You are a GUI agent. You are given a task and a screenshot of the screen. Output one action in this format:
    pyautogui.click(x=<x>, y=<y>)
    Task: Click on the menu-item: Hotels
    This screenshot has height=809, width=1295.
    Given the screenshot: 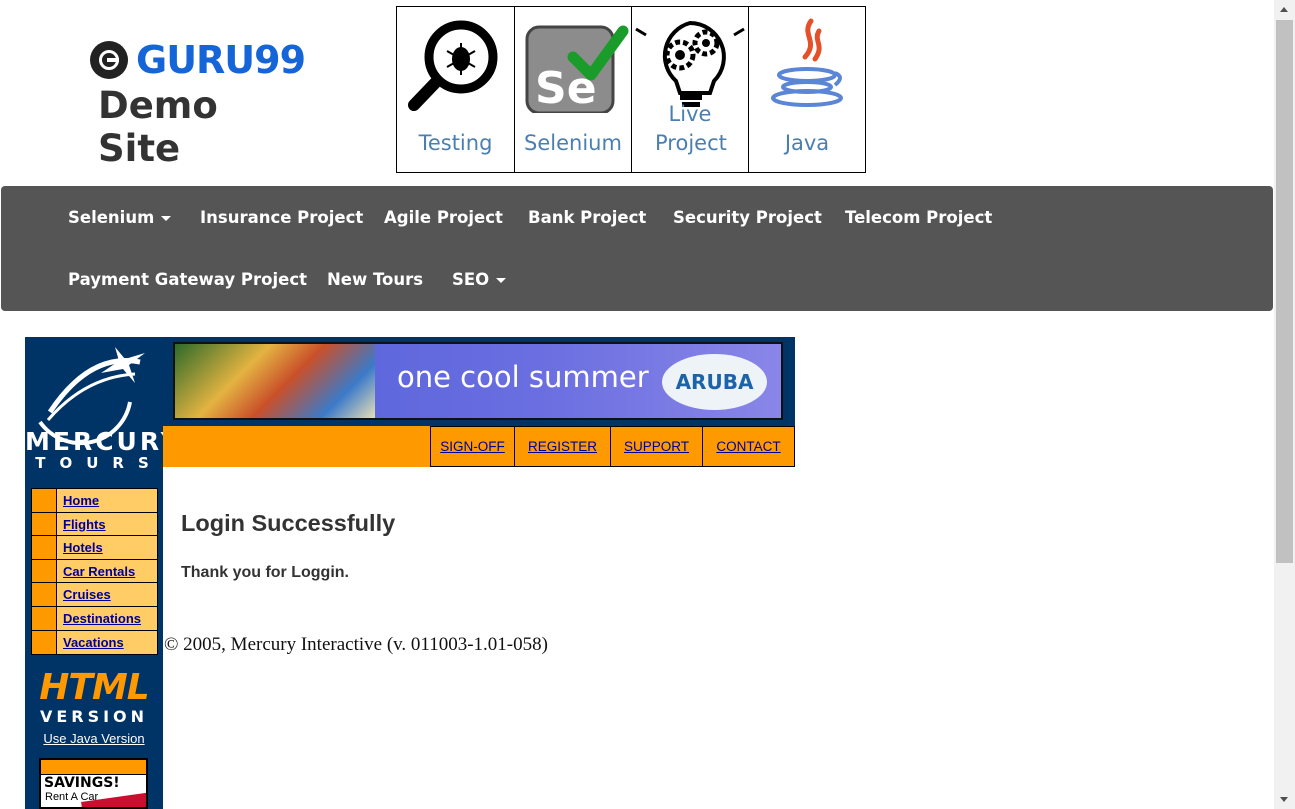 What is the action you would take?
    pyautogui.click(x=94, y=548)
    